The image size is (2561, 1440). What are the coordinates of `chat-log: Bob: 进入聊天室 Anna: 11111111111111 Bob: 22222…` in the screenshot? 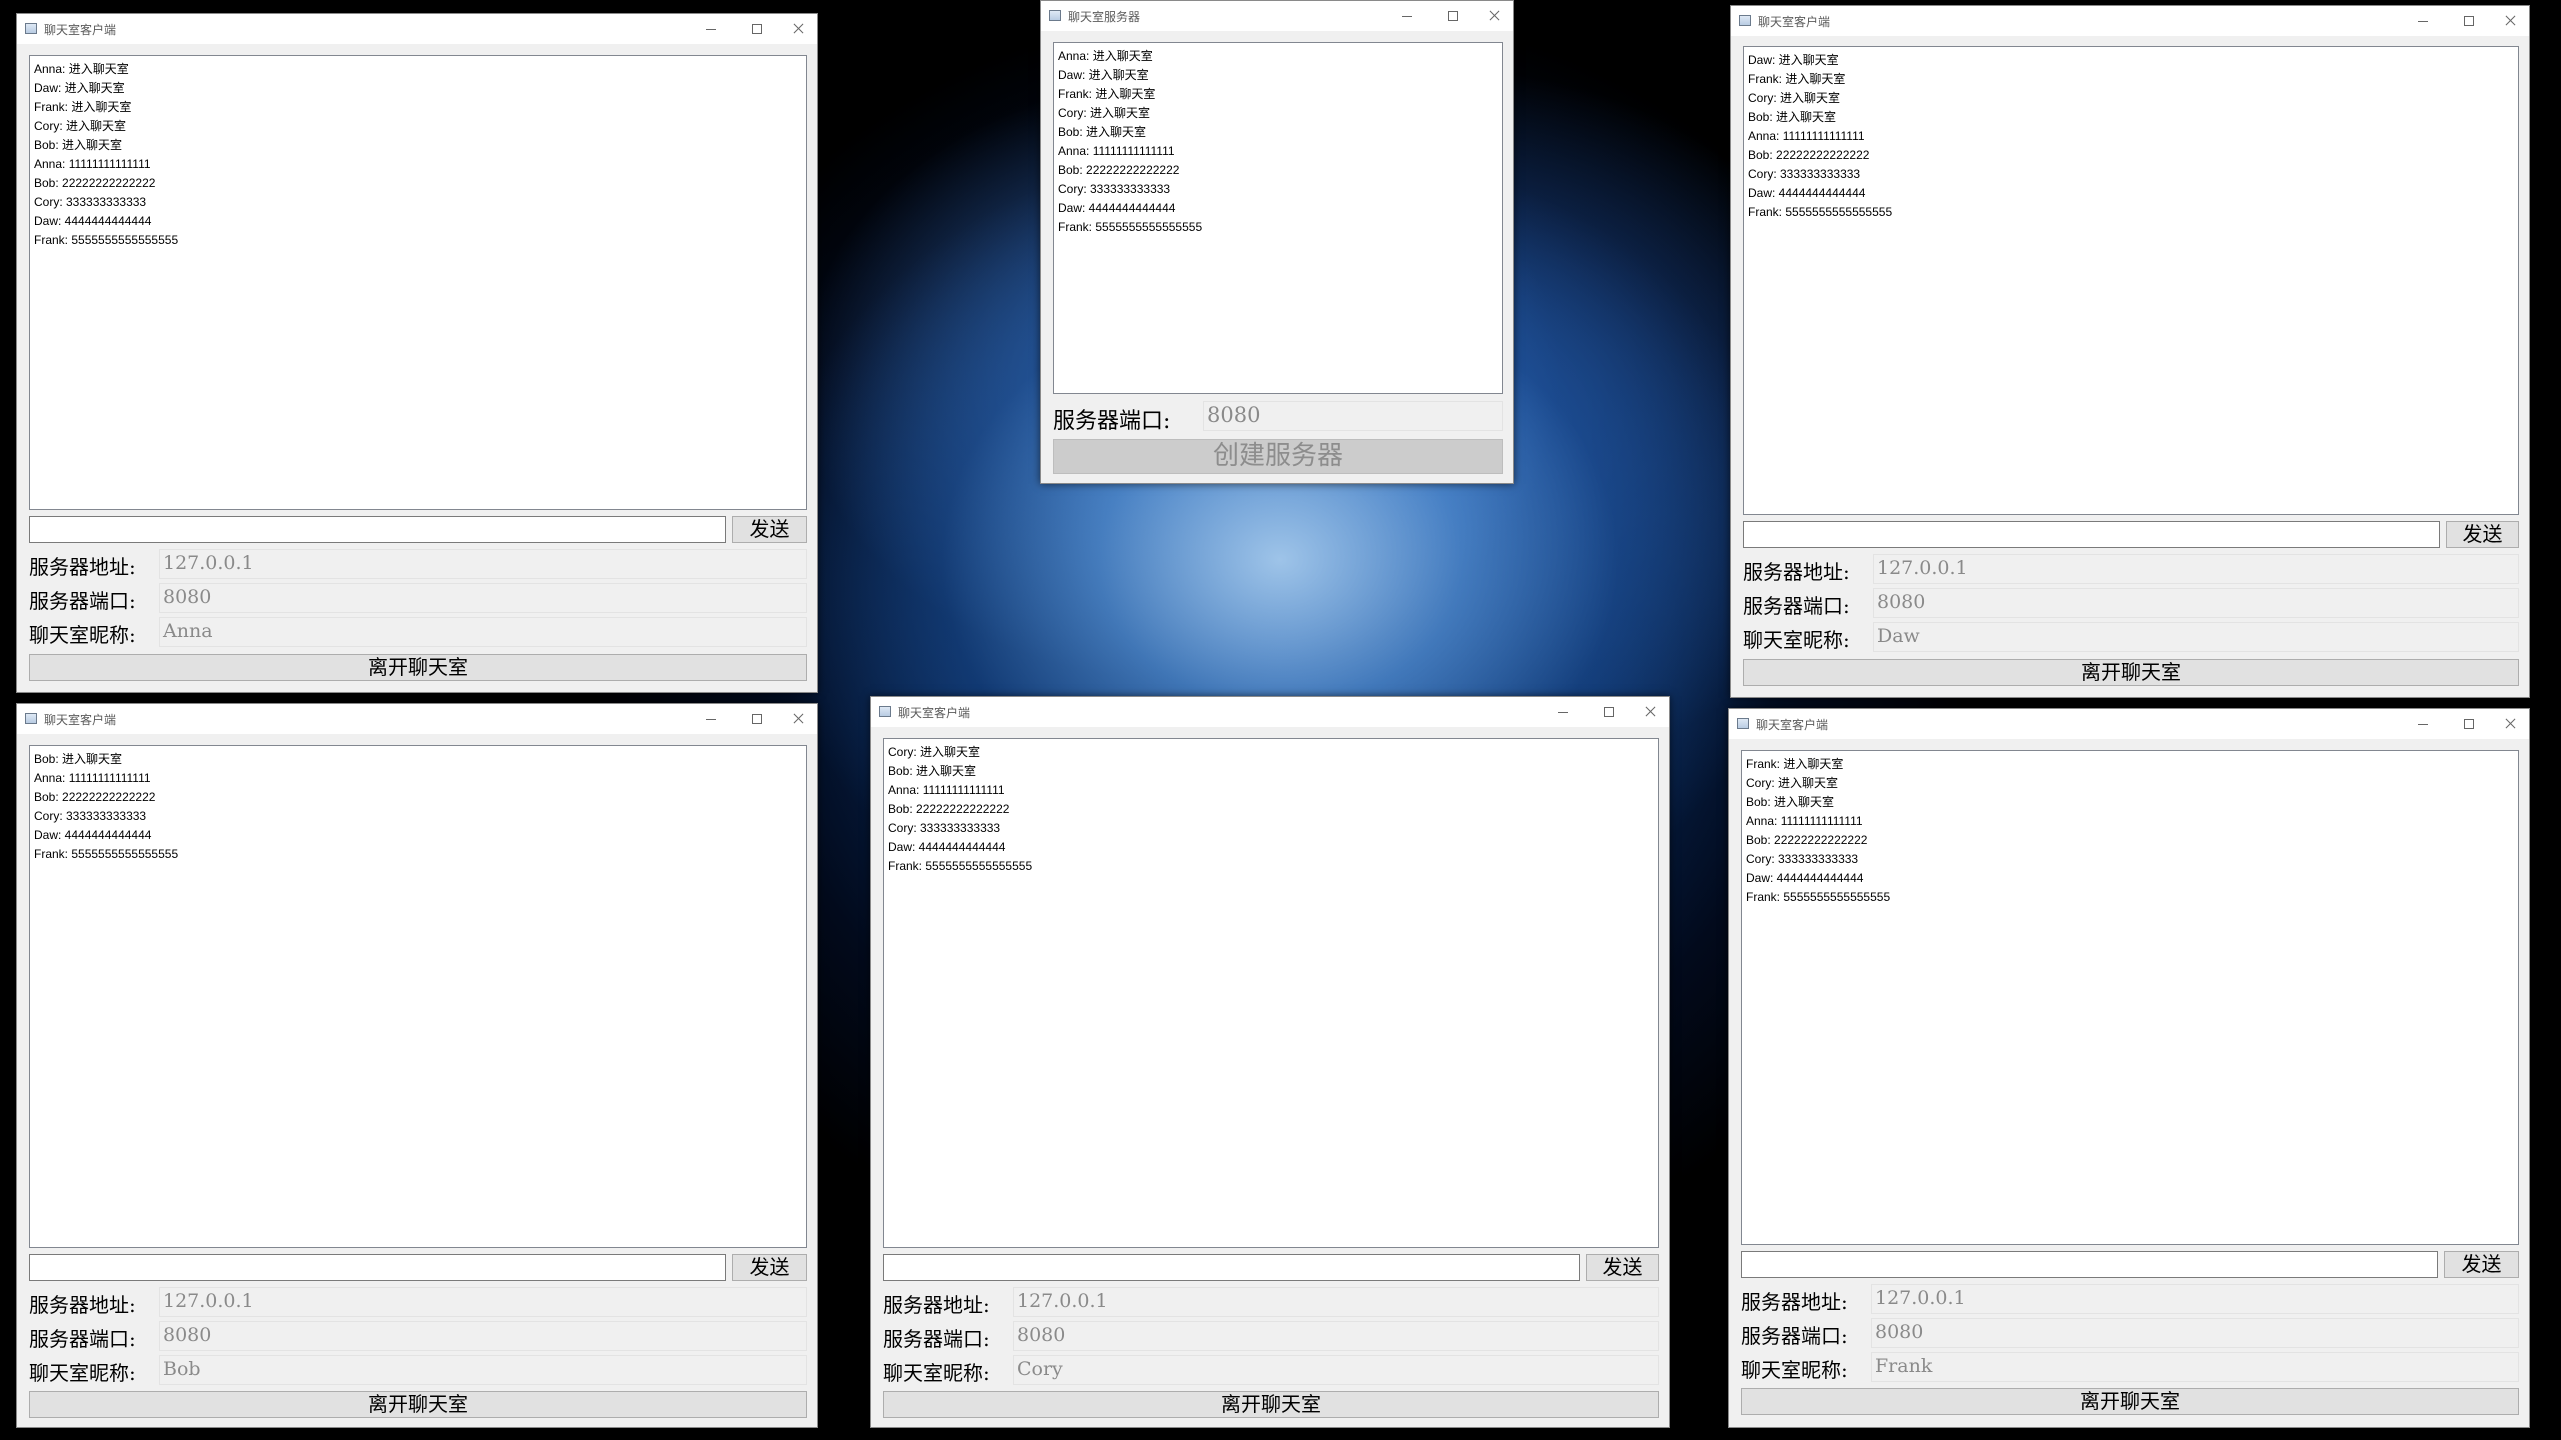 It's located at (418, 996).